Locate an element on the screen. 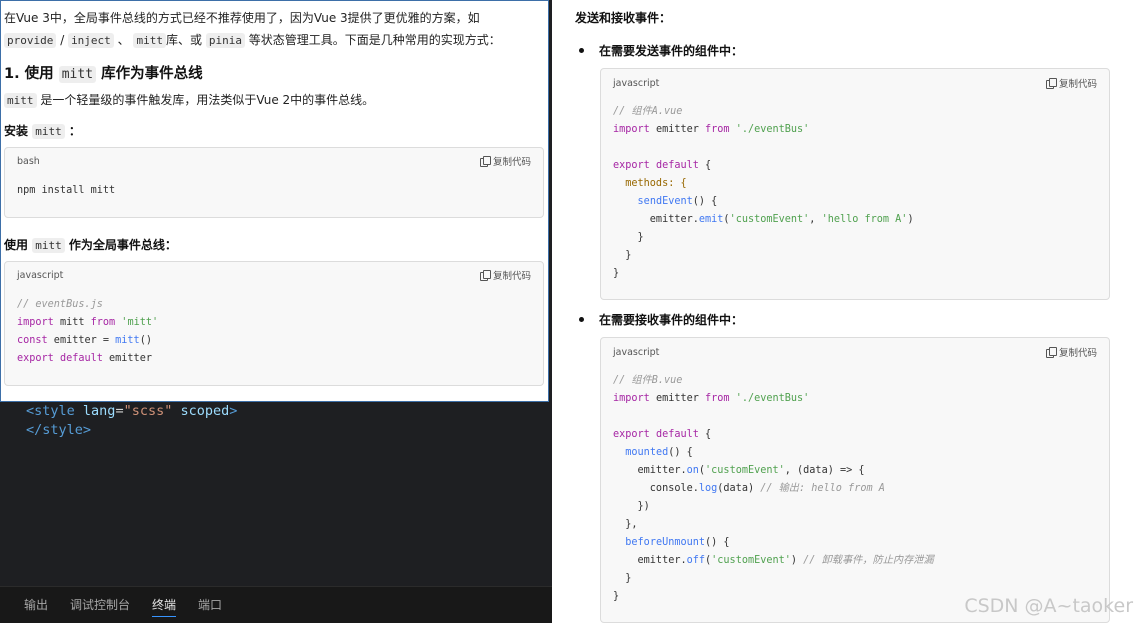 The height and width of the screenshot is (623, 1138). editor-line-style-open: <style lang="scss" scoped> is located at coordinates (132, 411).